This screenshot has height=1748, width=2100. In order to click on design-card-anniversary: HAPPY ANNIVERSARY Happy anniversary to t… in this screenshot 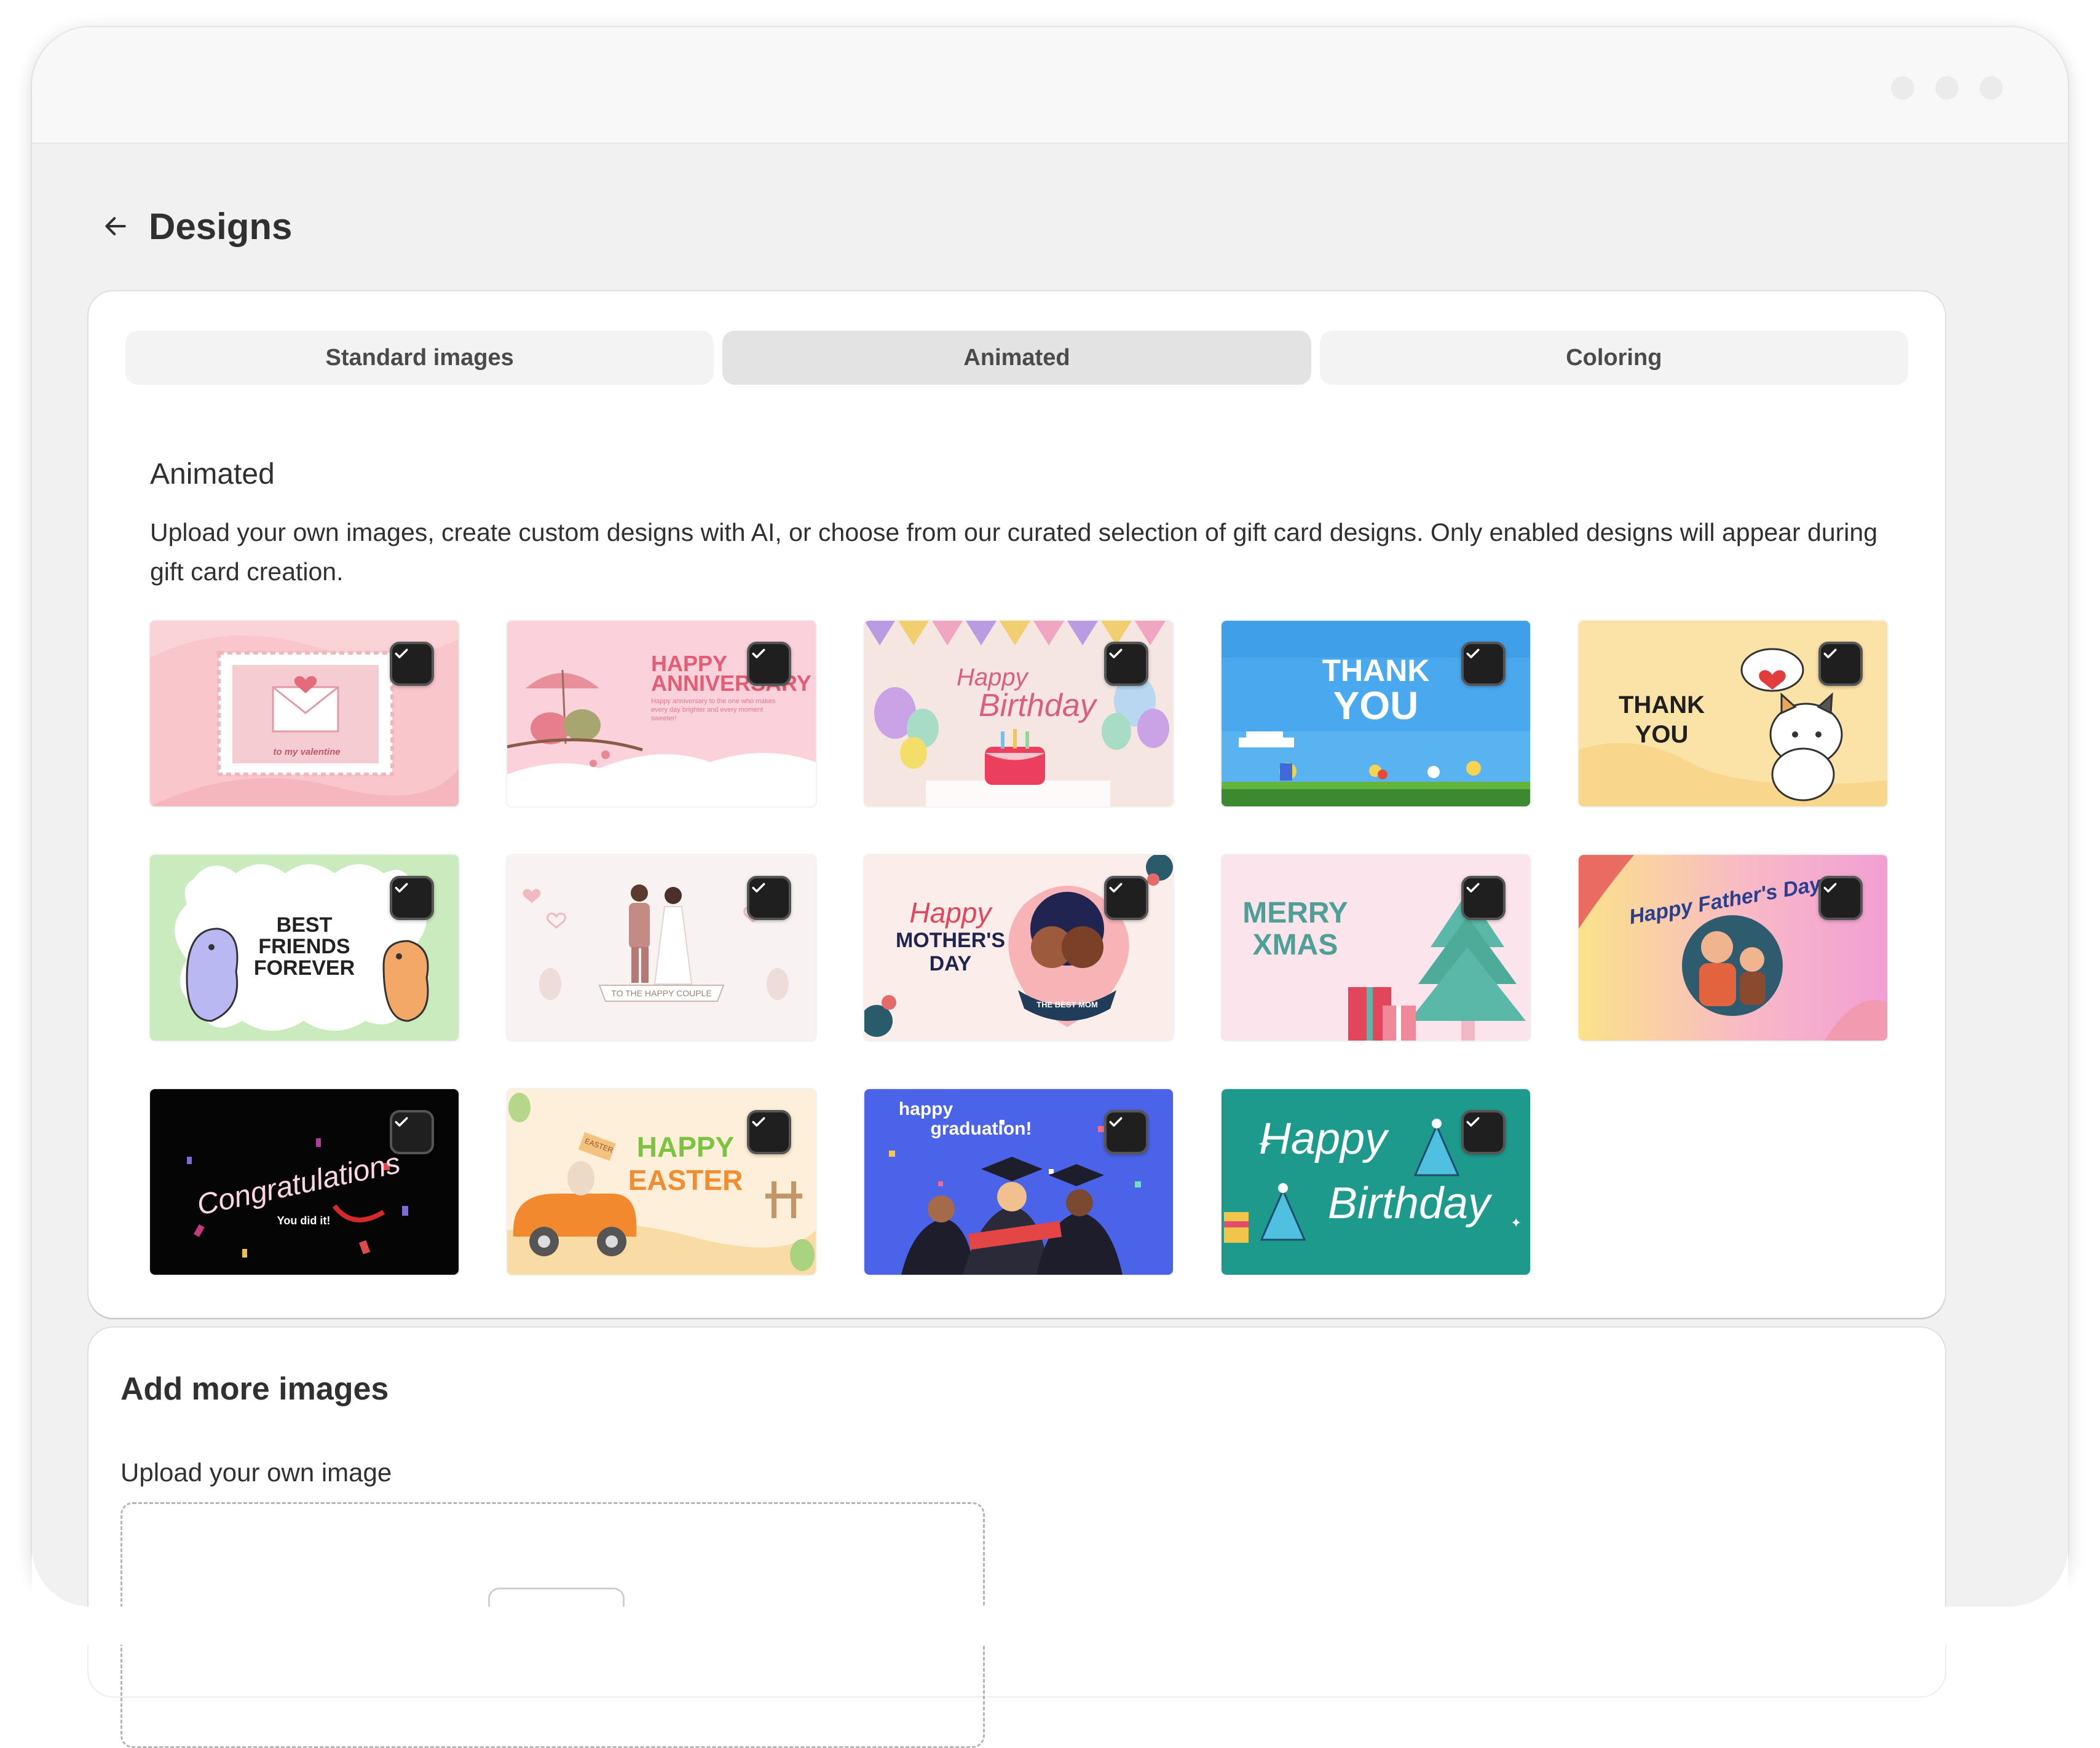, I will do `click(661, 713)`.